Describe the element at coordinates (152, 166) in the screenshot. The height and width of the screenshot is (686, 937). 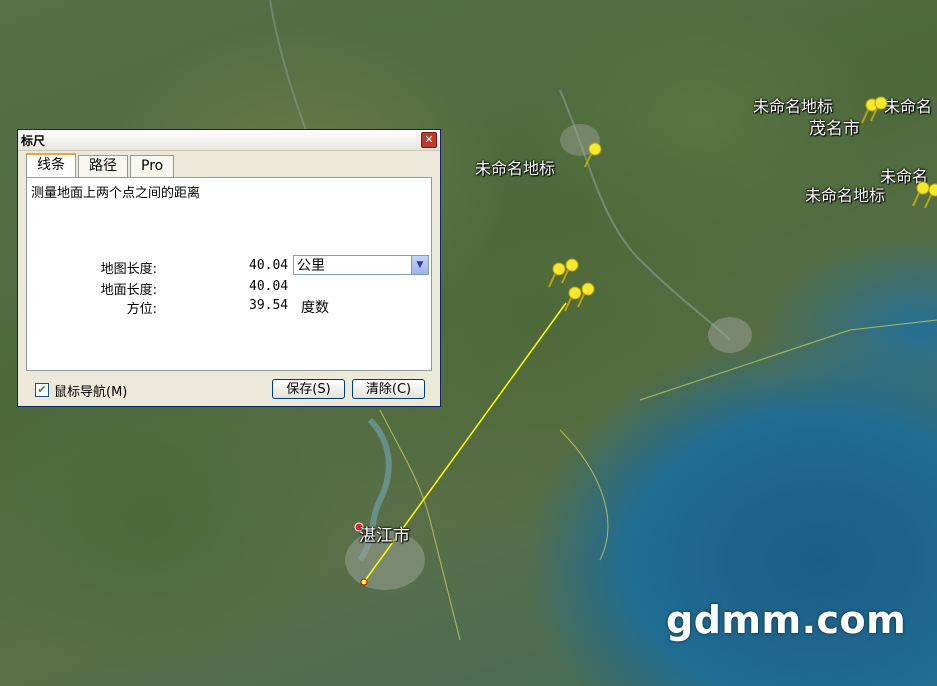
I see `tab-pro: Pro` at that location.